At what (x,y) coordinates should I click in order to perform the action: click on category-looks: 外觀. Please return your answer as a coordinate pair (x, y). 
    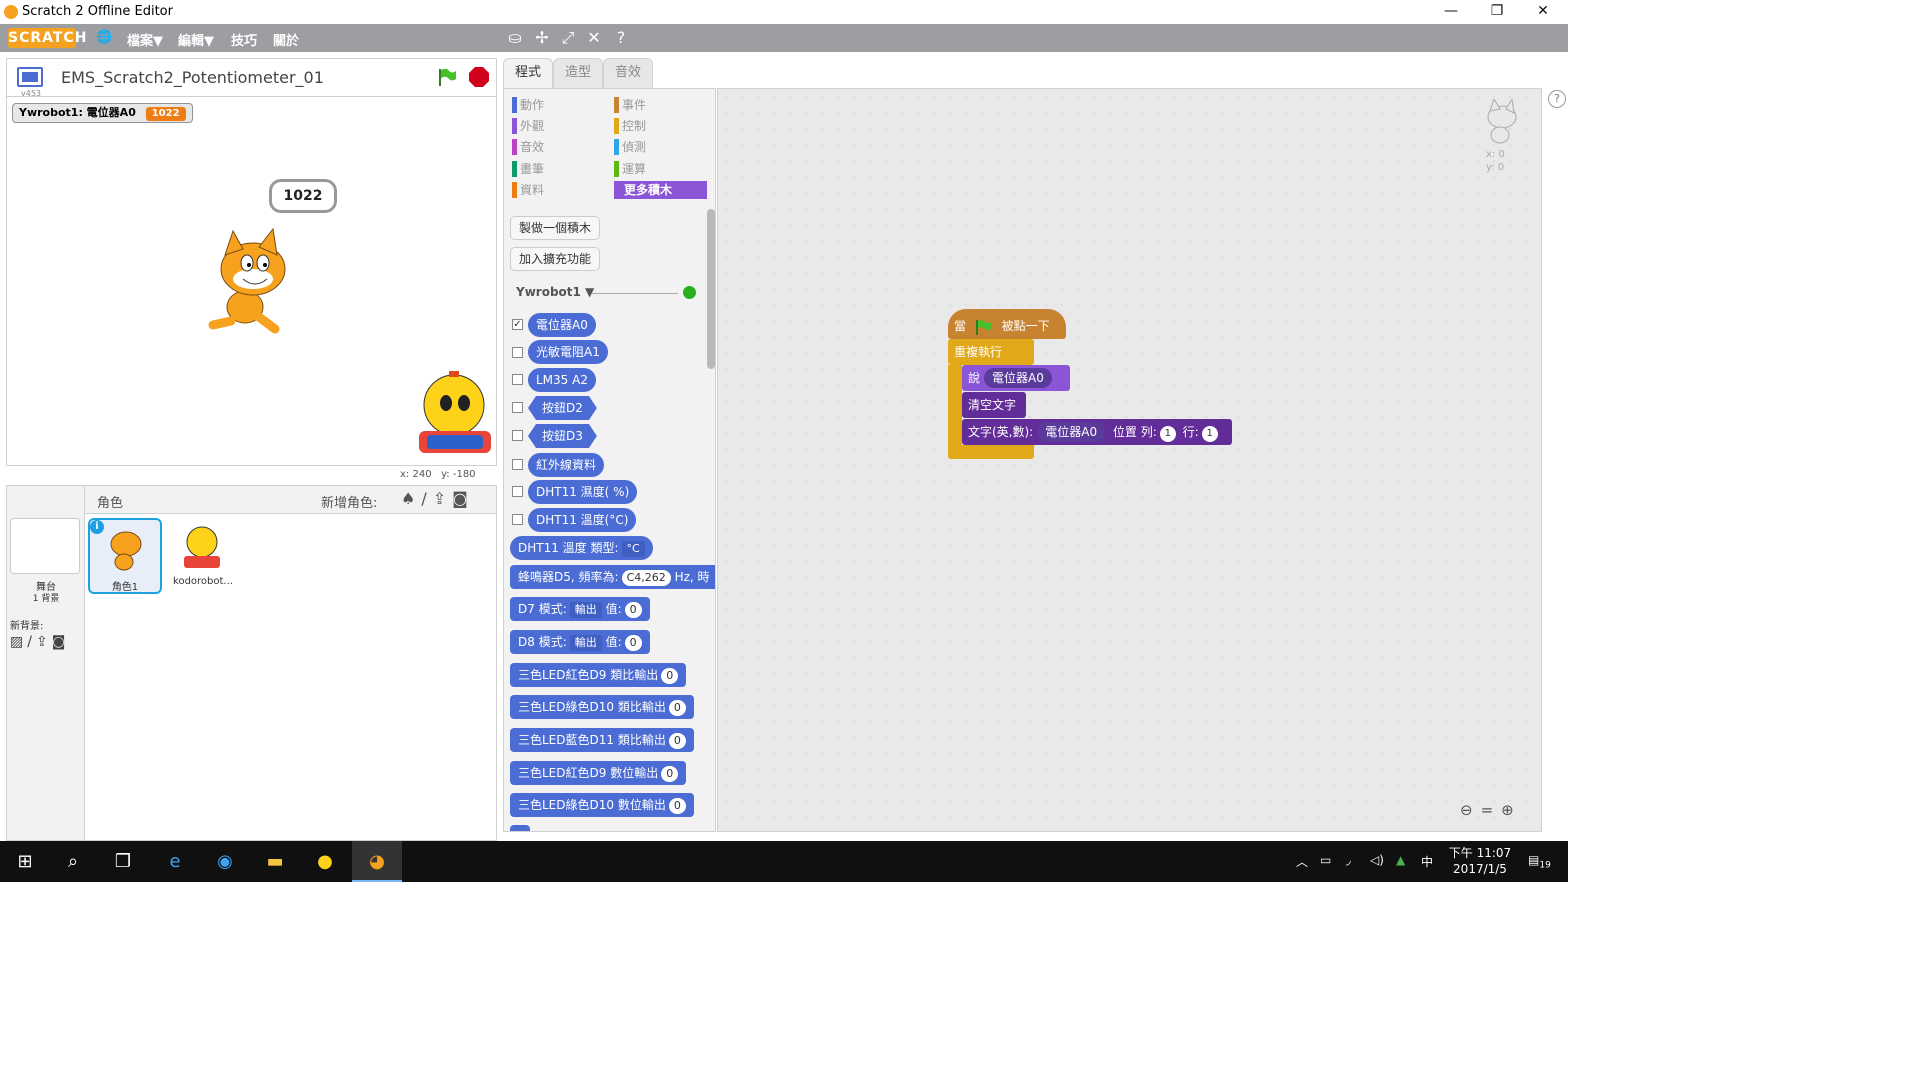
    Looking at the image, I should click on (557, 126).